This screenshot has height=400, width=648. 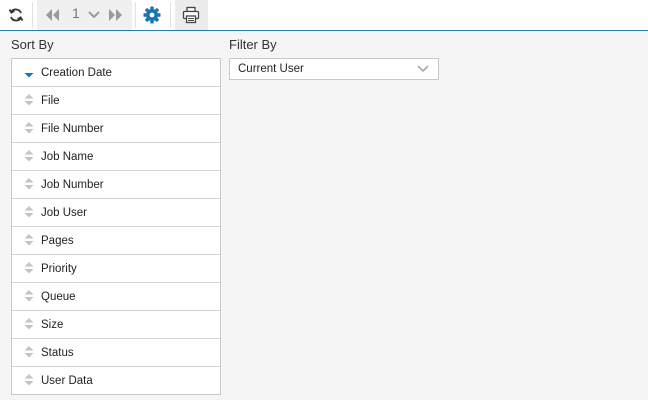 What do you see at coordinates (57, 241) in the screenshot?
I see `sort-item-label: Pages` at bounding box center [57, 241].